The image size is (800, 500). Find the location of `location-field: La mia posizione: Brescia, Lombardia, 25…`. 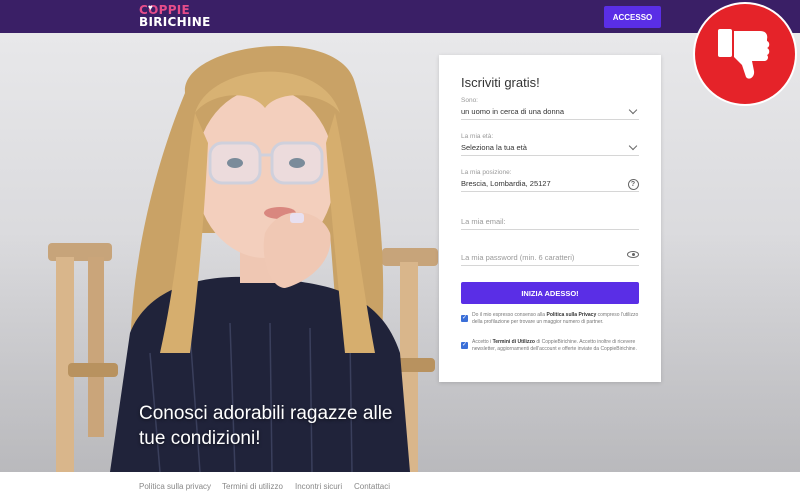

location-field: La mia posizione: Brescia, Lombardia, 25… is located at coordinates (550, 180).